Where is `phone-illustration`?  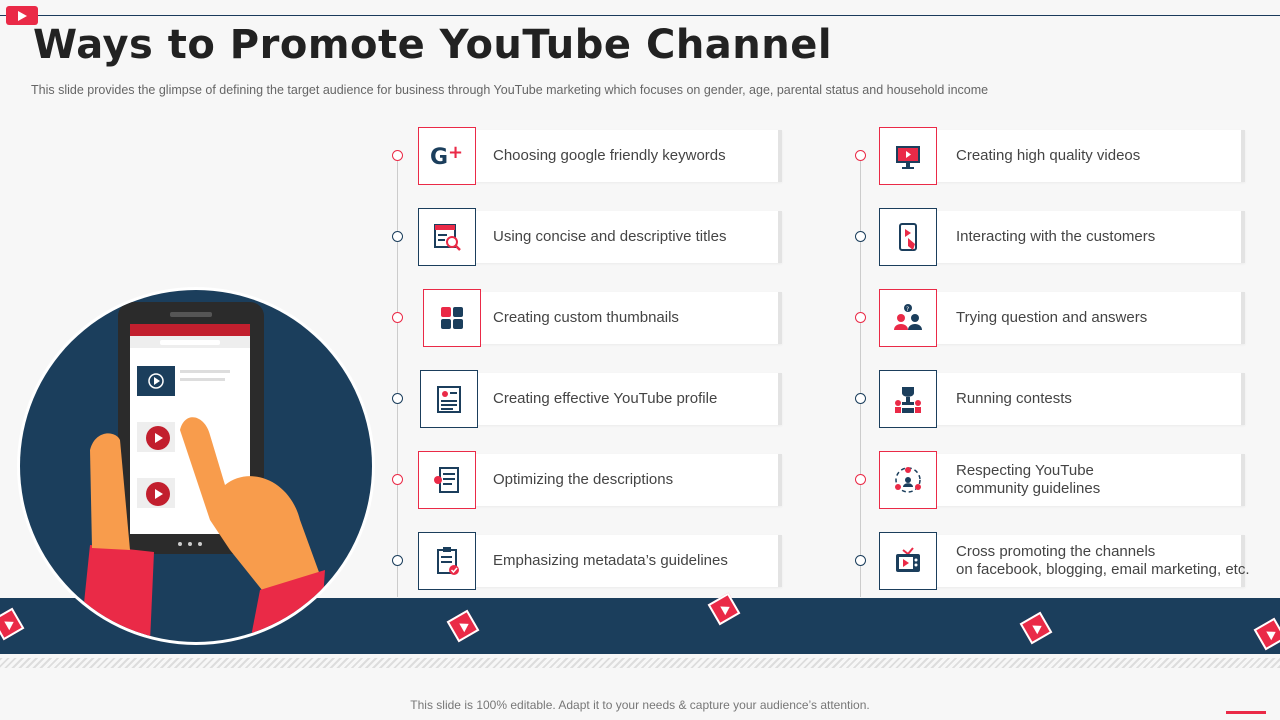 phone-illustration is located at coordinates (196, 466).